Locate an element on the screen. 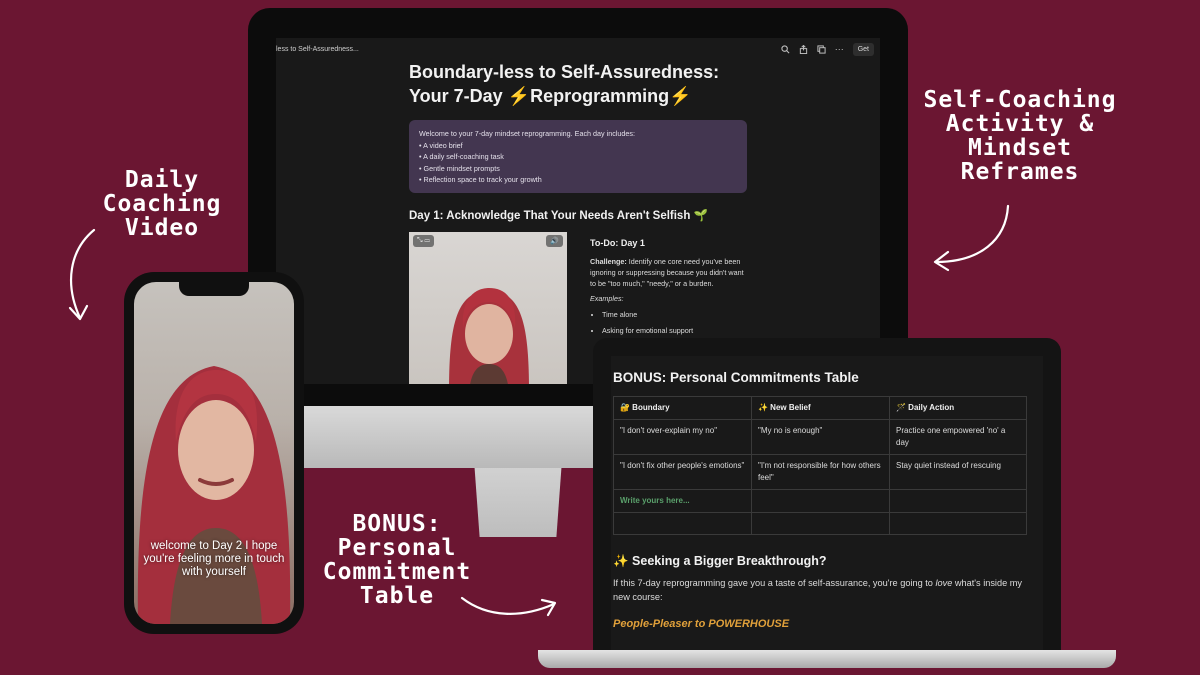  column-header-new-belief: ✨ New Belief is located at coordinates (820, 408).